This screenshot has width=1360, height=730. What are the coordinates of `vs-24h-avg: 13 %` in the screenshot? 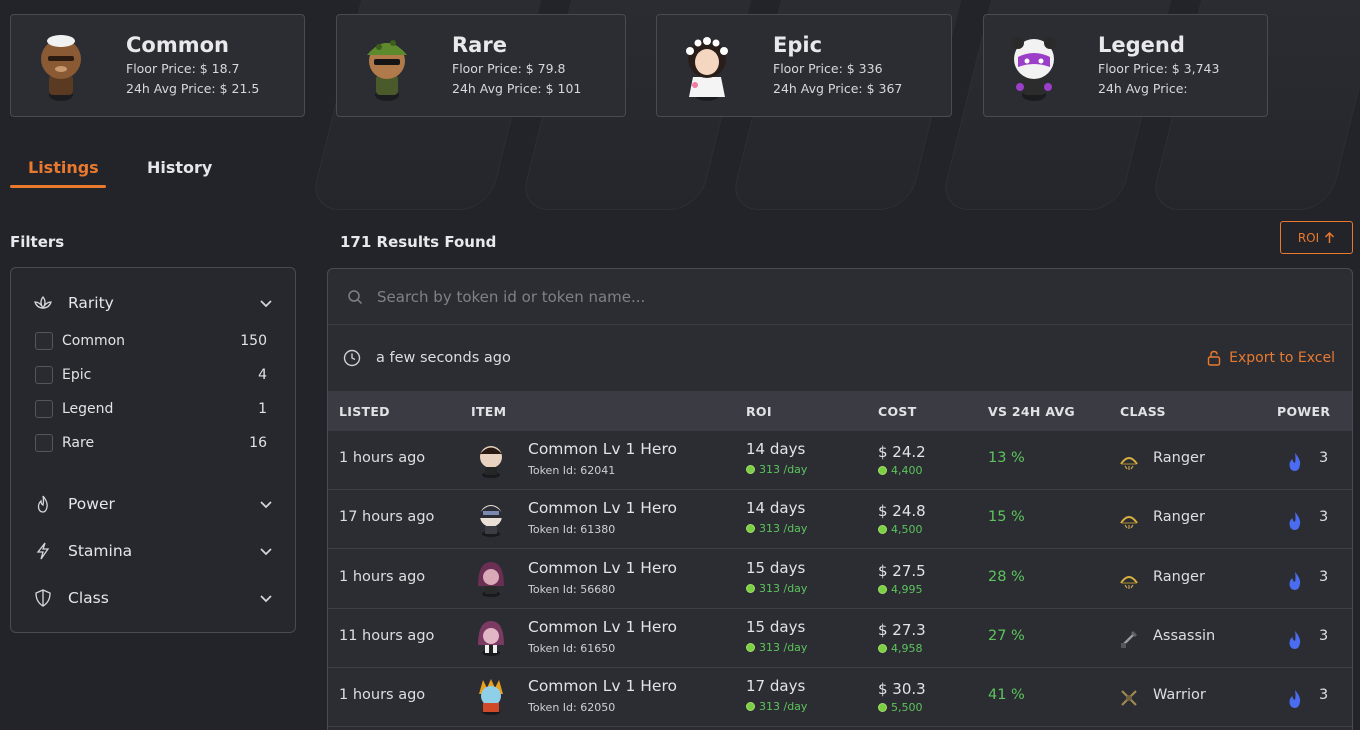 It's located at (1006, 458).